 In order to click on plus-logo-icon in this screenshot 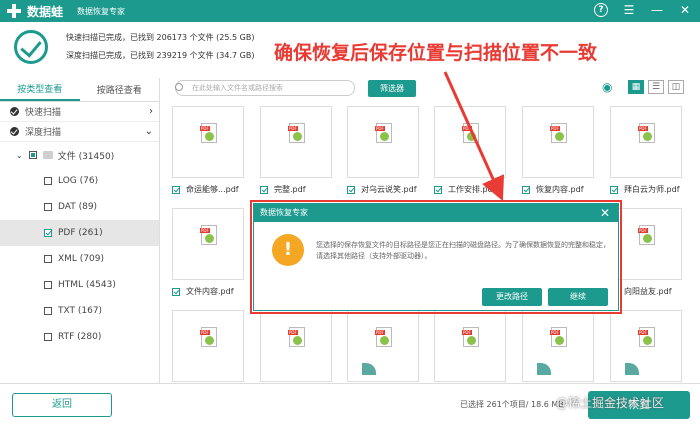, I will do `click(14, 11)`.